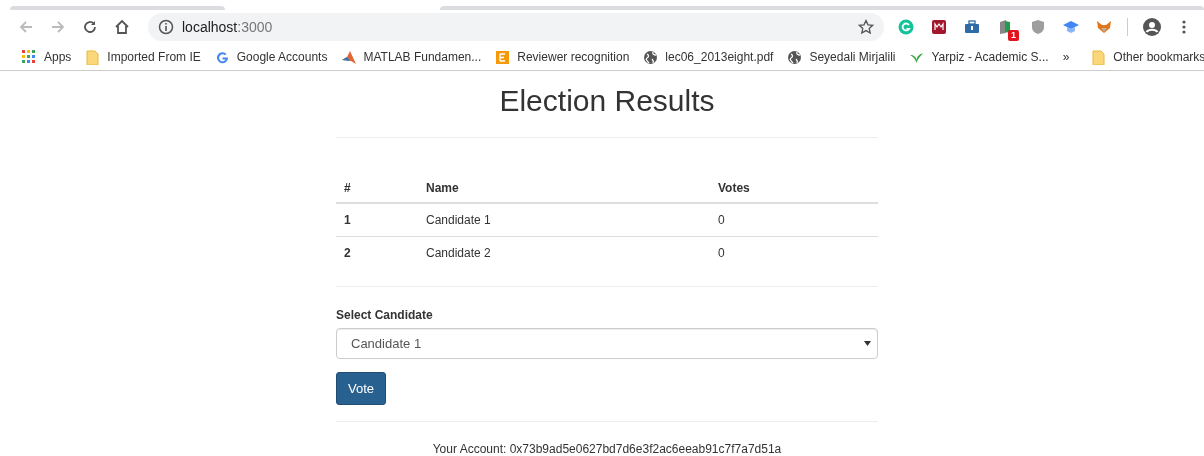 Image resolution: width=1204 pixels, height=456 pixels. What do you see at coordinates (1071, 27) in the screenshot?
I see `graduation-cap-icon` at bounding box center [1071, 27].